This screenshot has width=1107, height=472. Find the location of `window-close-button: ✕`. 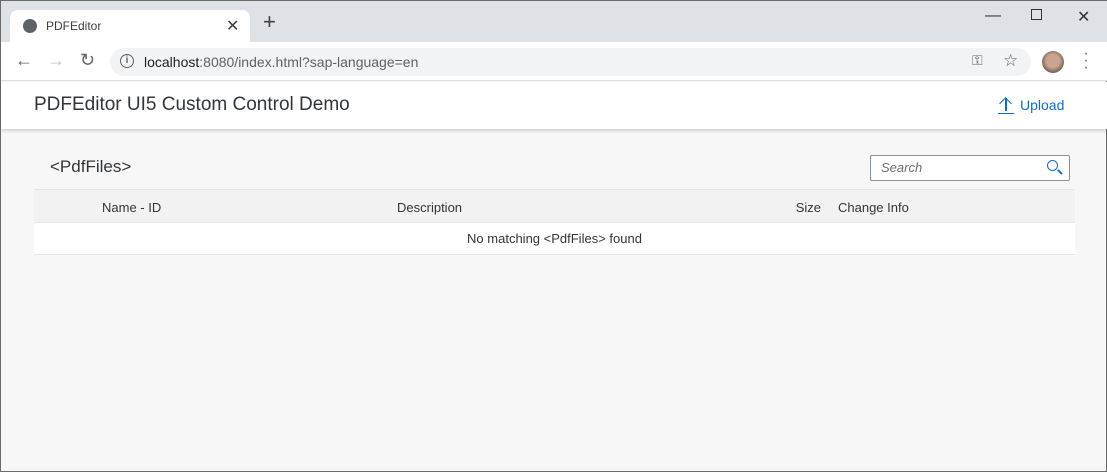

window-close-button: ✕ is located at coordinates (1083, 17).